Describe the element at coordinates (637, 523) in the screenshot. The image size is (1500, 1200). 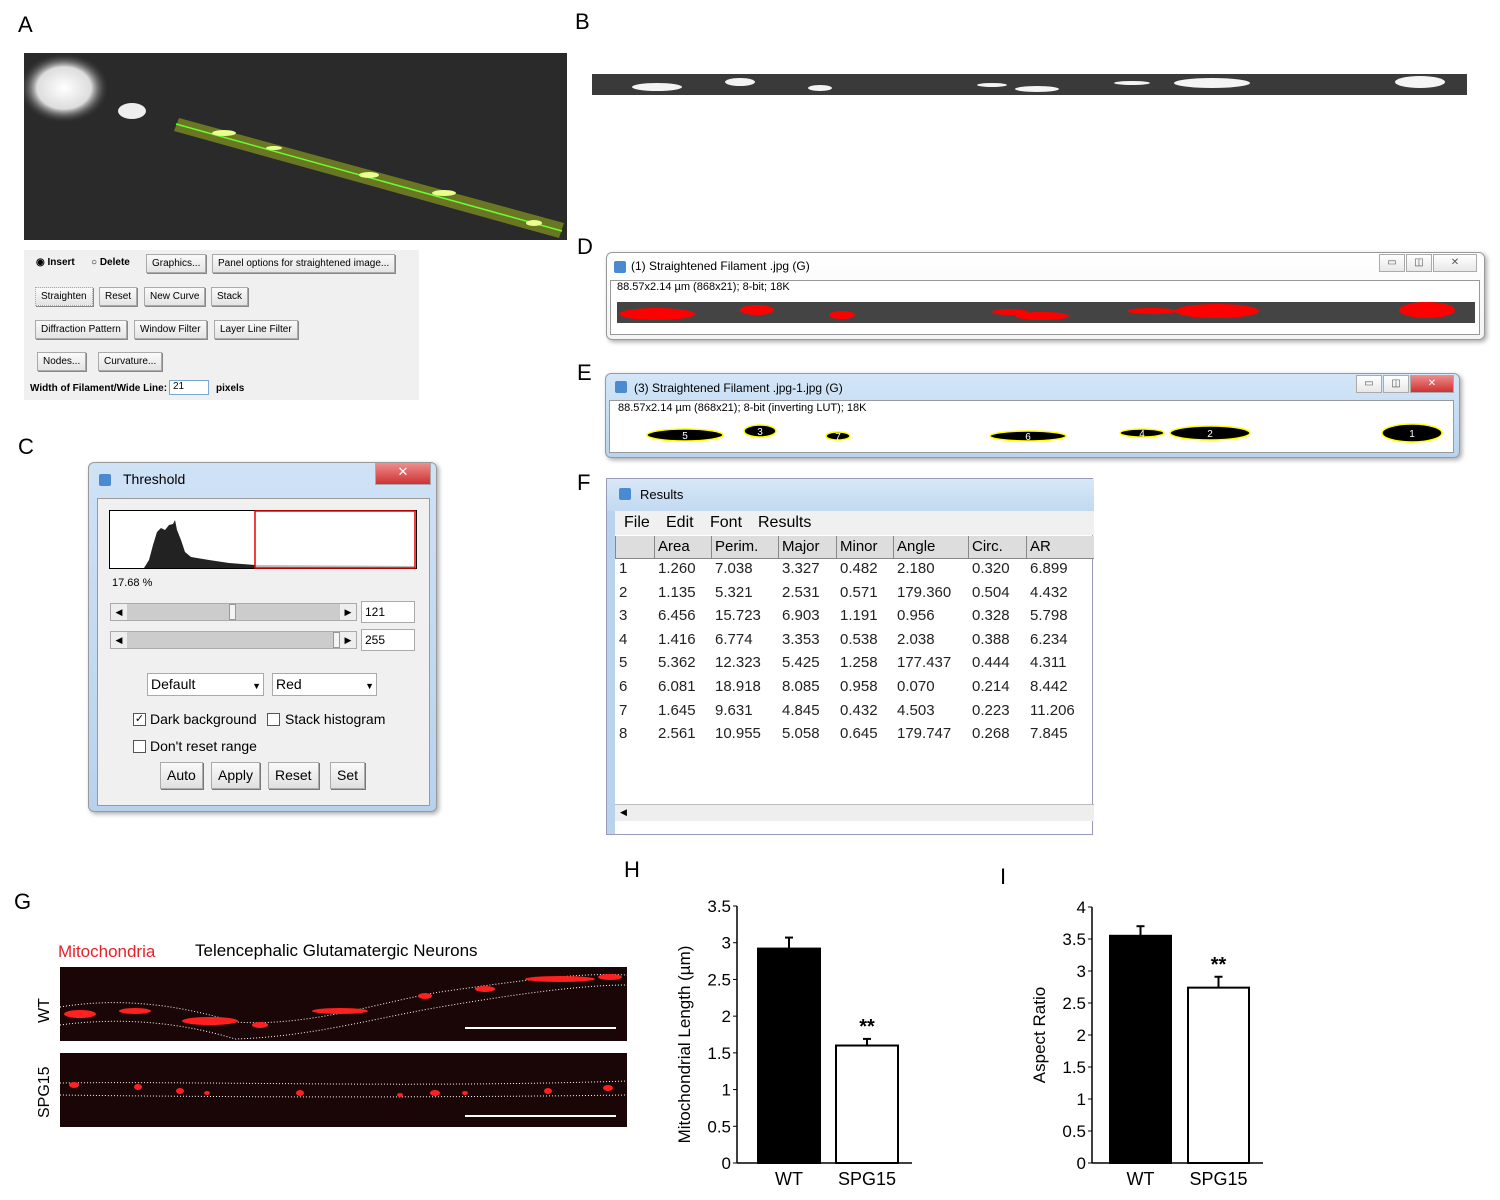
I see `menu-file: File` at that location.